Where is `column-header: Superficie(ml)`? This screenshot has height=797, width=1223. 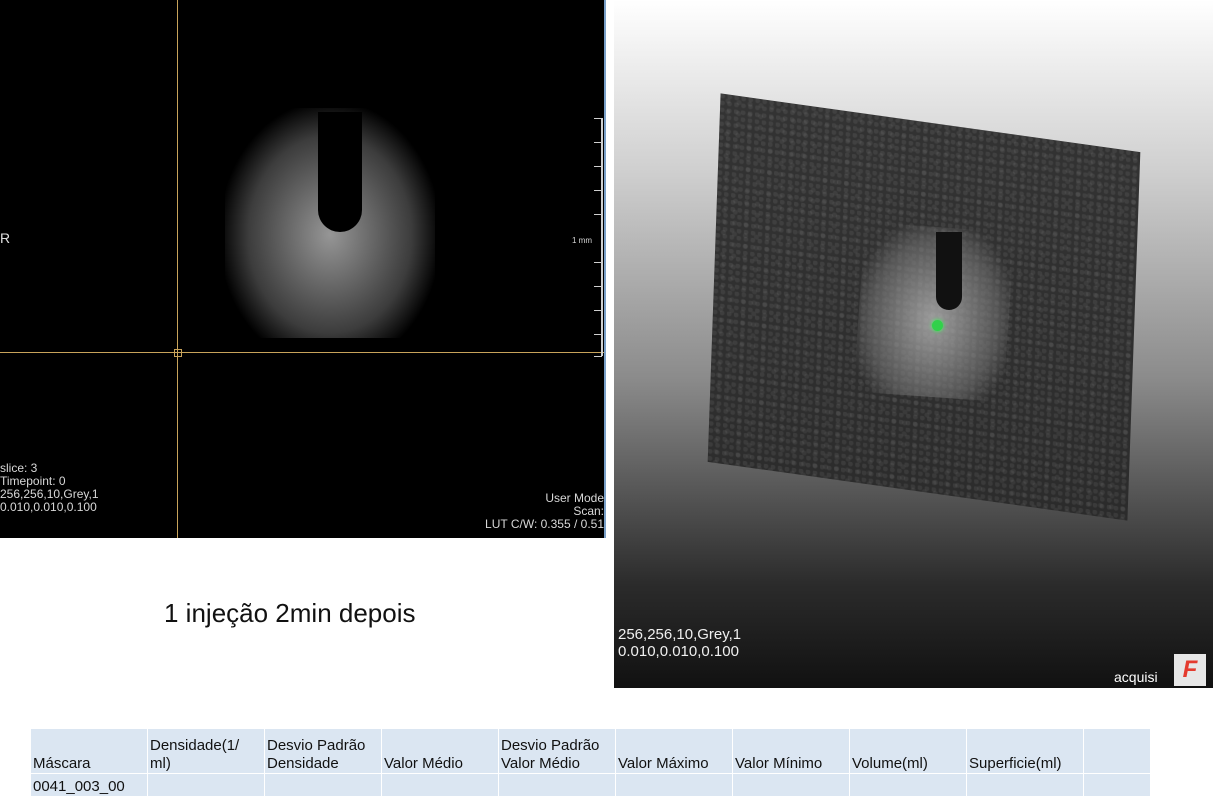 column-header: Superficie(ml) is located at coordinates (1025, 751).